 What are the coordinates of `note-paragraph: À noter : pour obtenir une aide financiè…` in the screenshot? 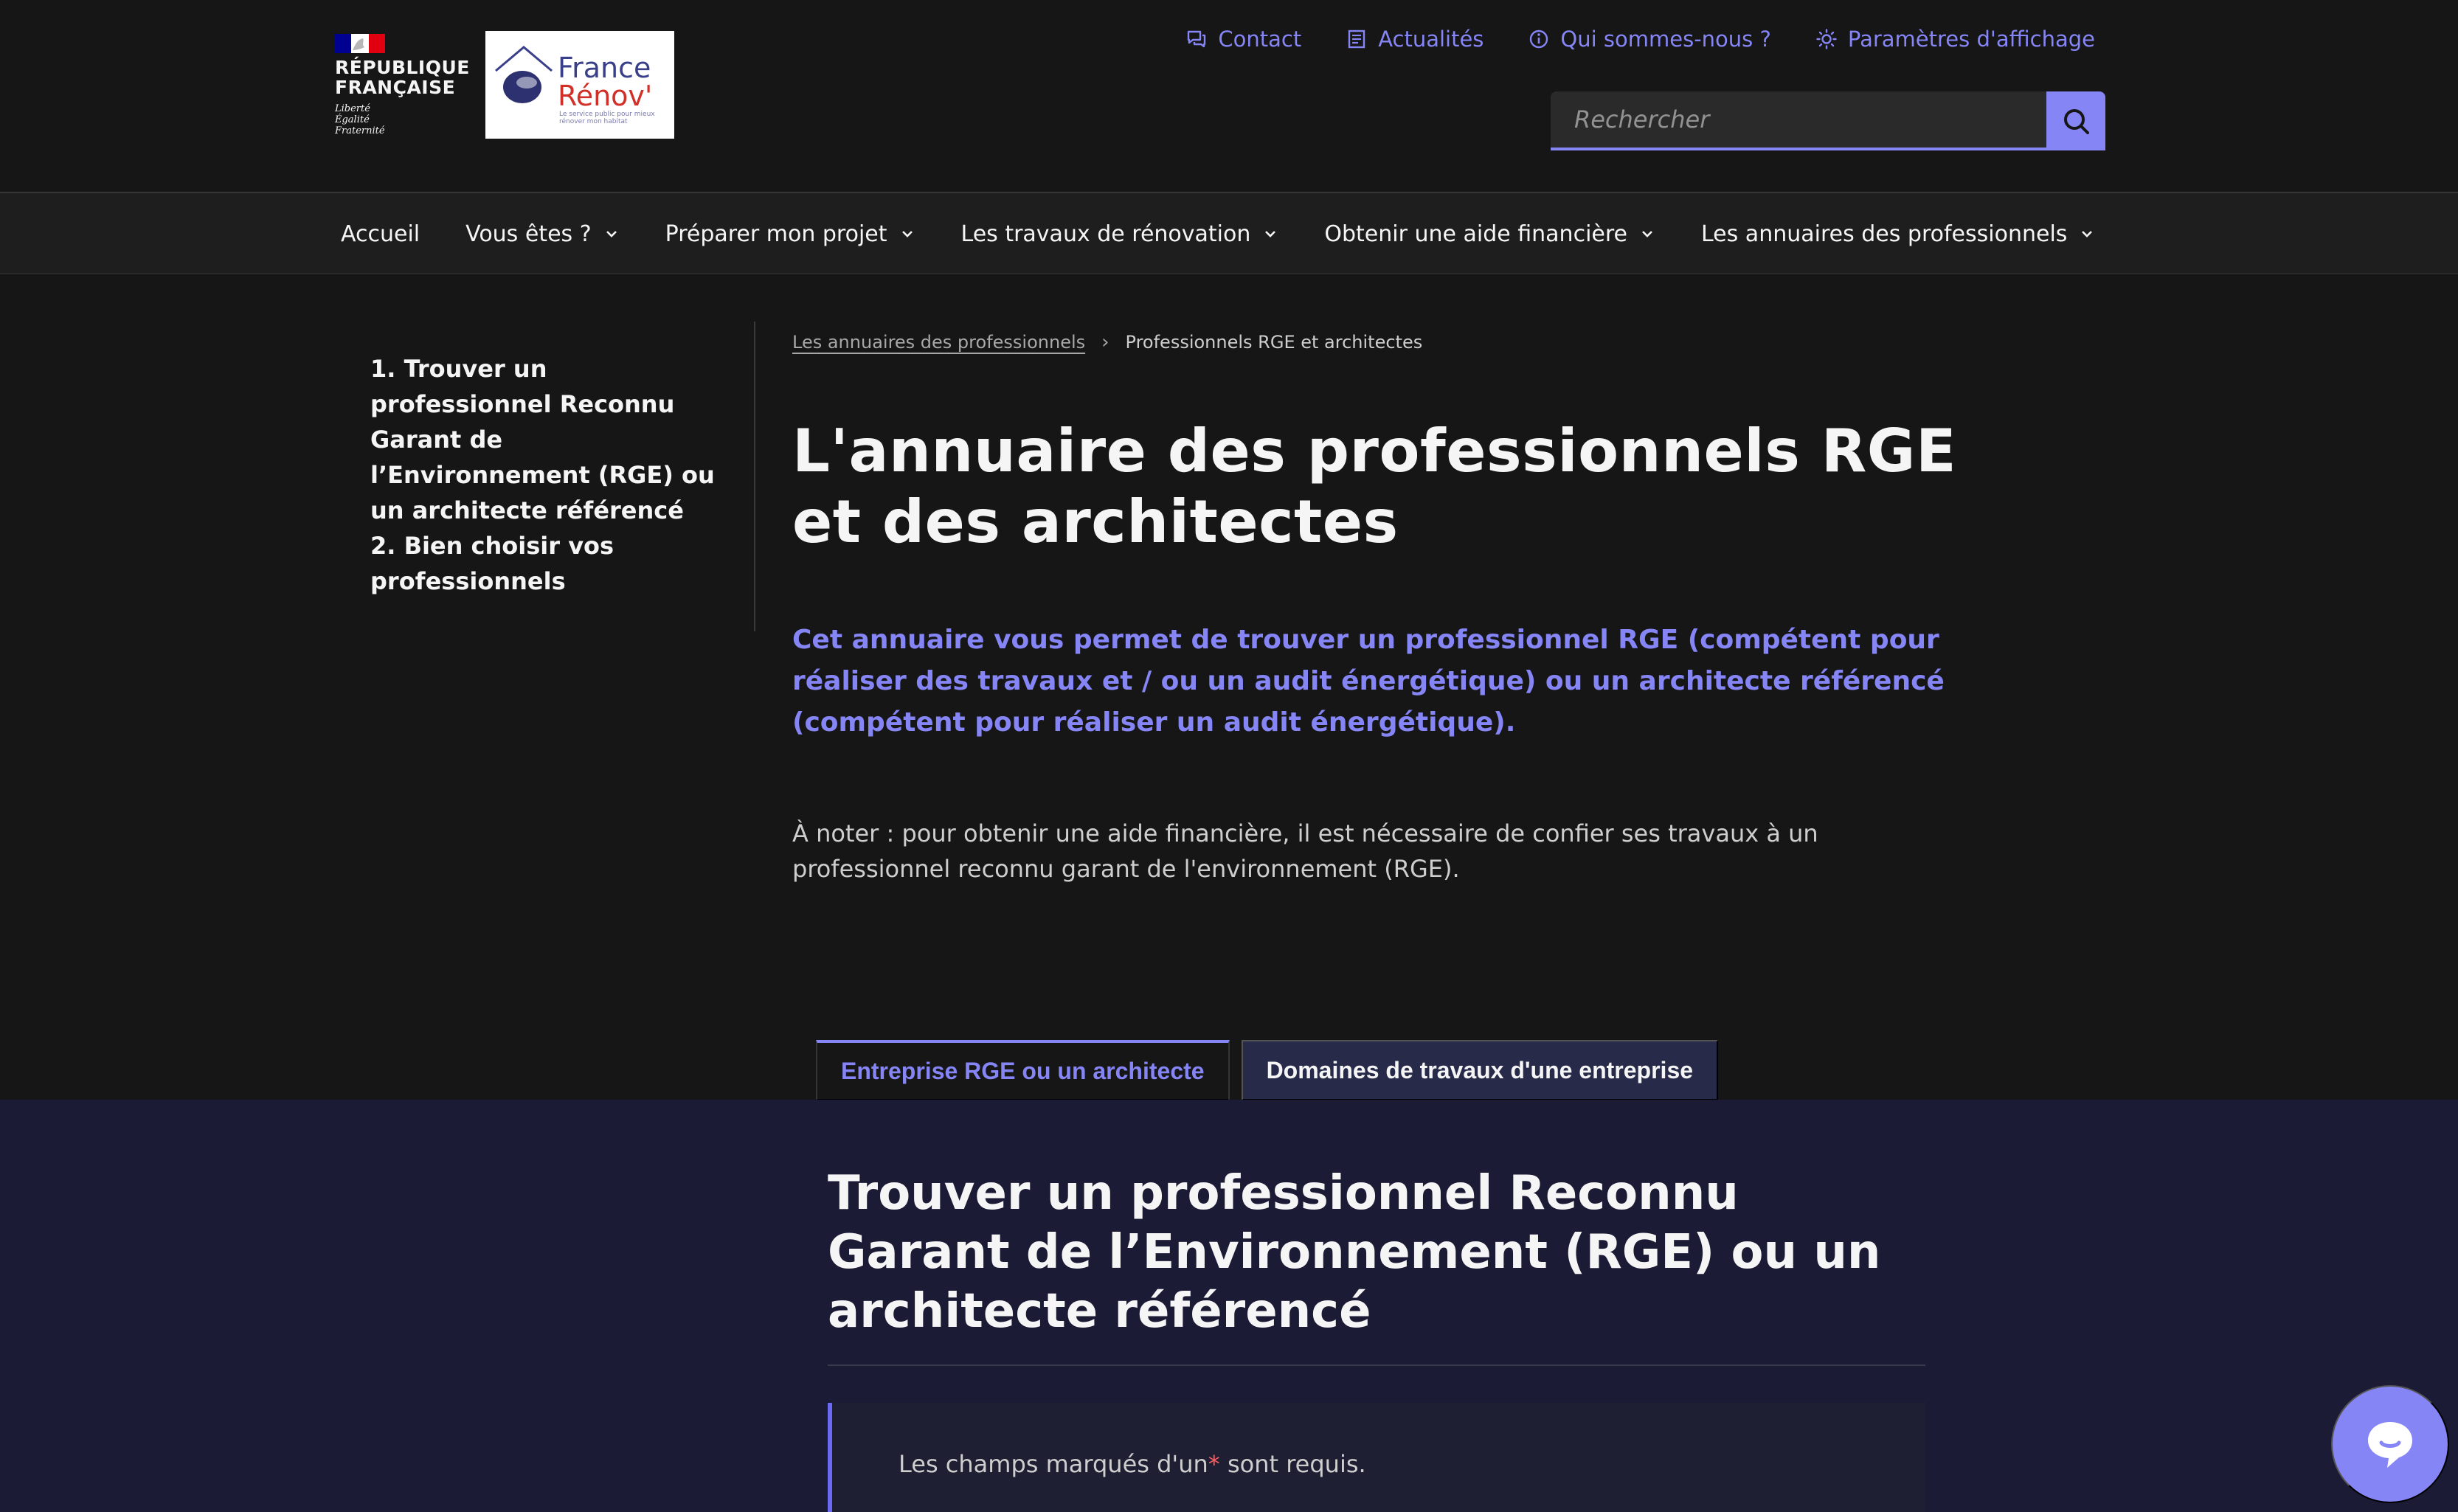 It's located at (1305, 851).